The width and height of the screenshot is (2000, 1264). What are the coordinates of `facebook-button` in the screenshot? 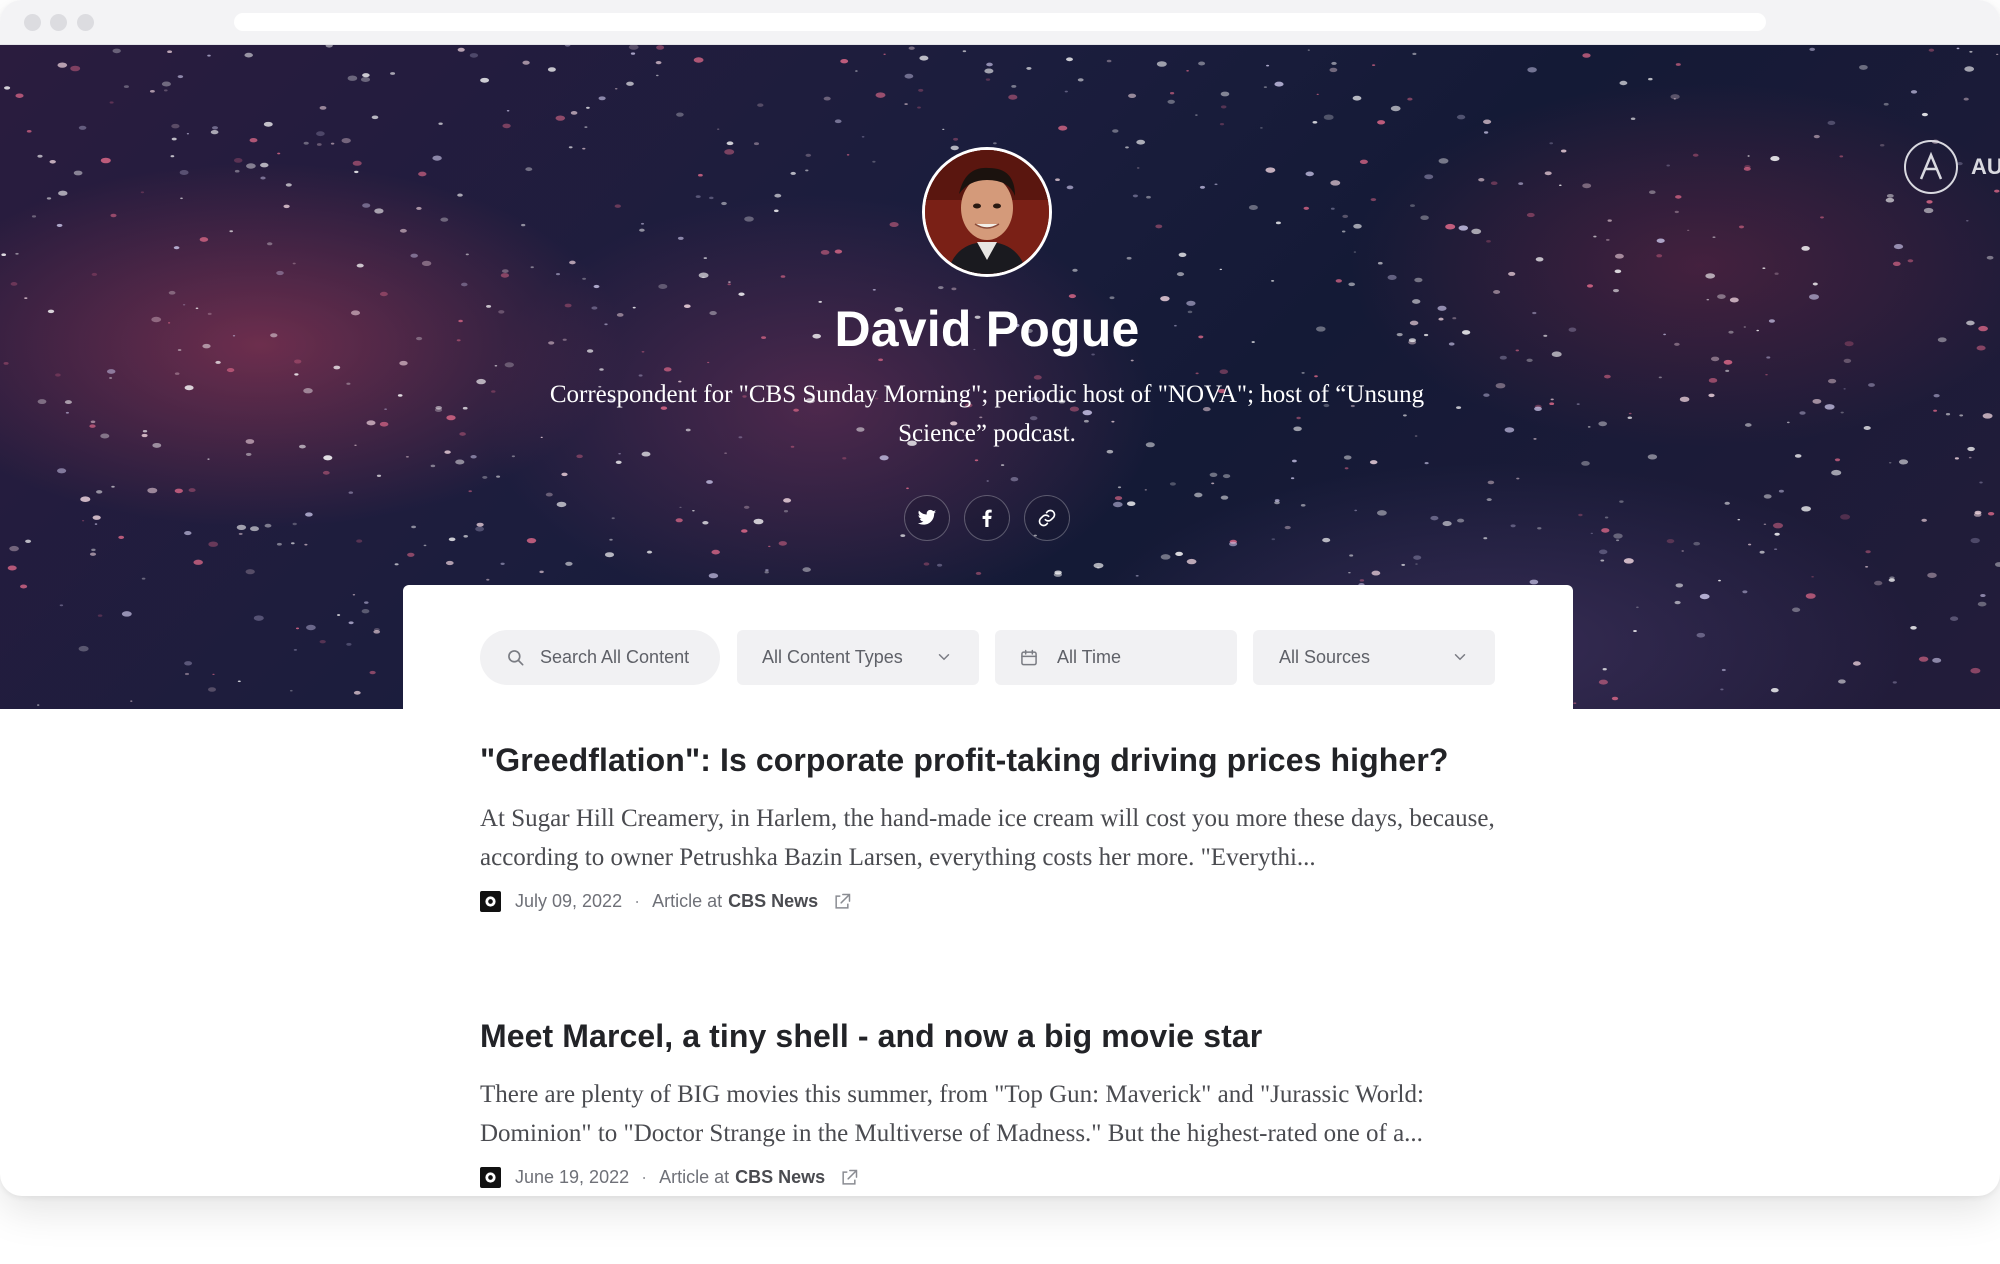 It's located at (987, 518).